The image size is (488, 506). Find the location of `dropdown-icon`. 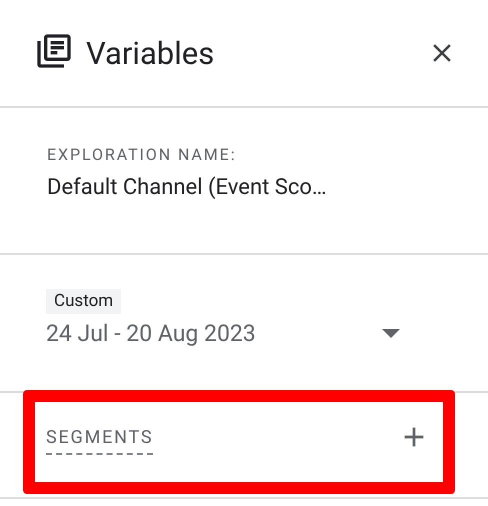

dropdown-icon is located at coordinates (391, 334).